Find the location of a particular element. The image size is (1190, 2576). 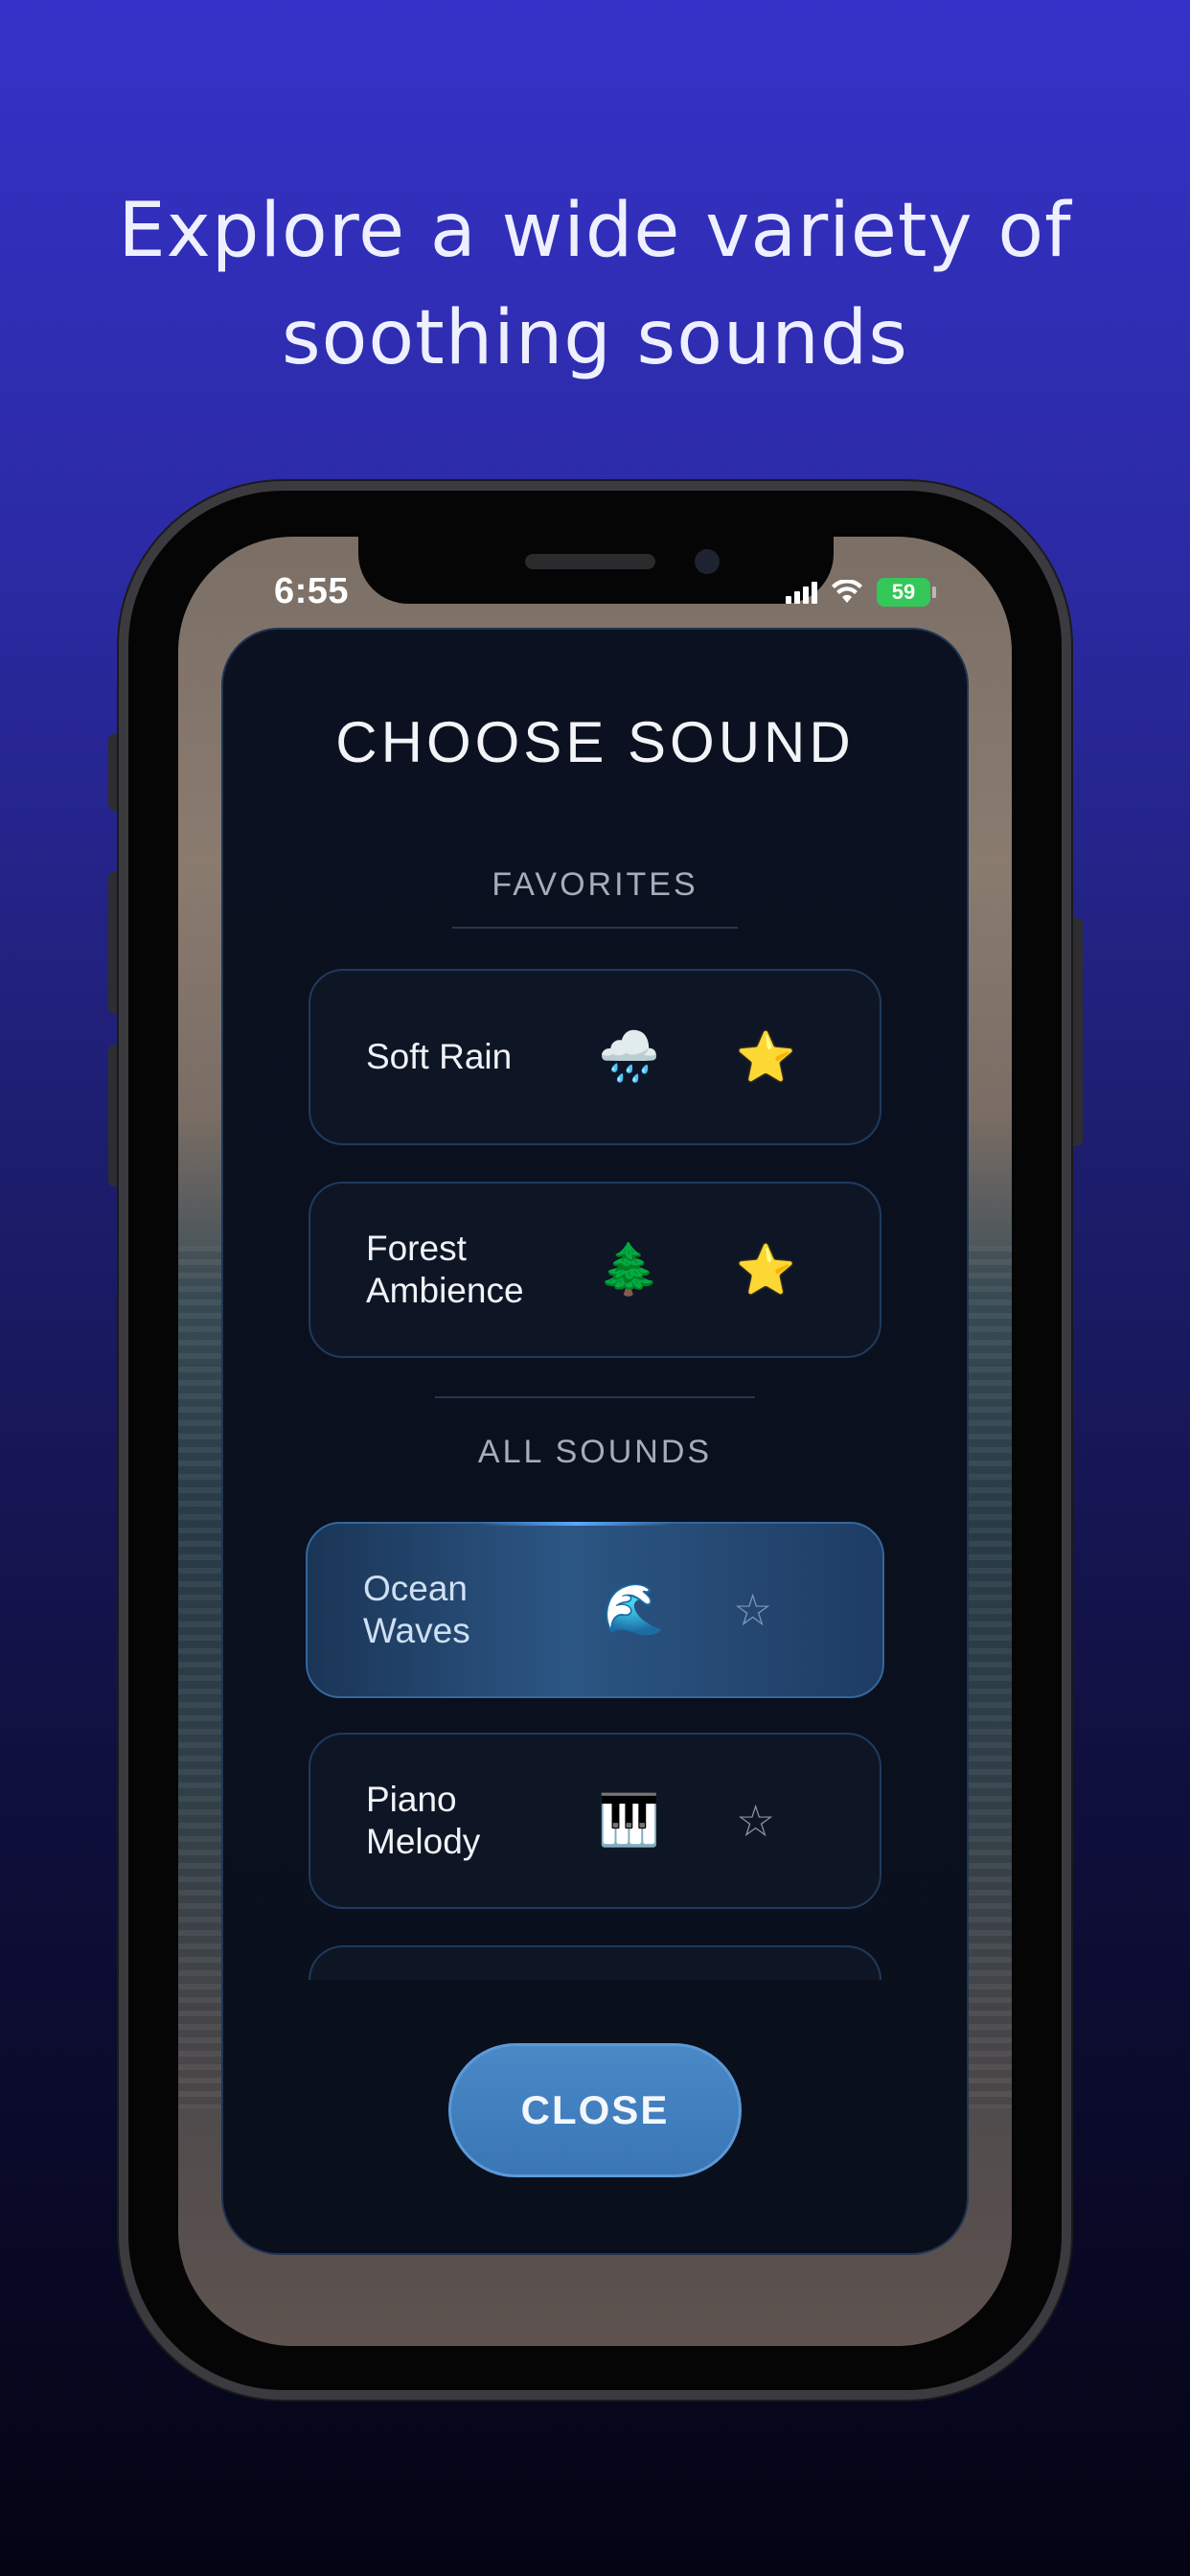

sound-name: Piano Melody is located at coordinates (424, 1820).